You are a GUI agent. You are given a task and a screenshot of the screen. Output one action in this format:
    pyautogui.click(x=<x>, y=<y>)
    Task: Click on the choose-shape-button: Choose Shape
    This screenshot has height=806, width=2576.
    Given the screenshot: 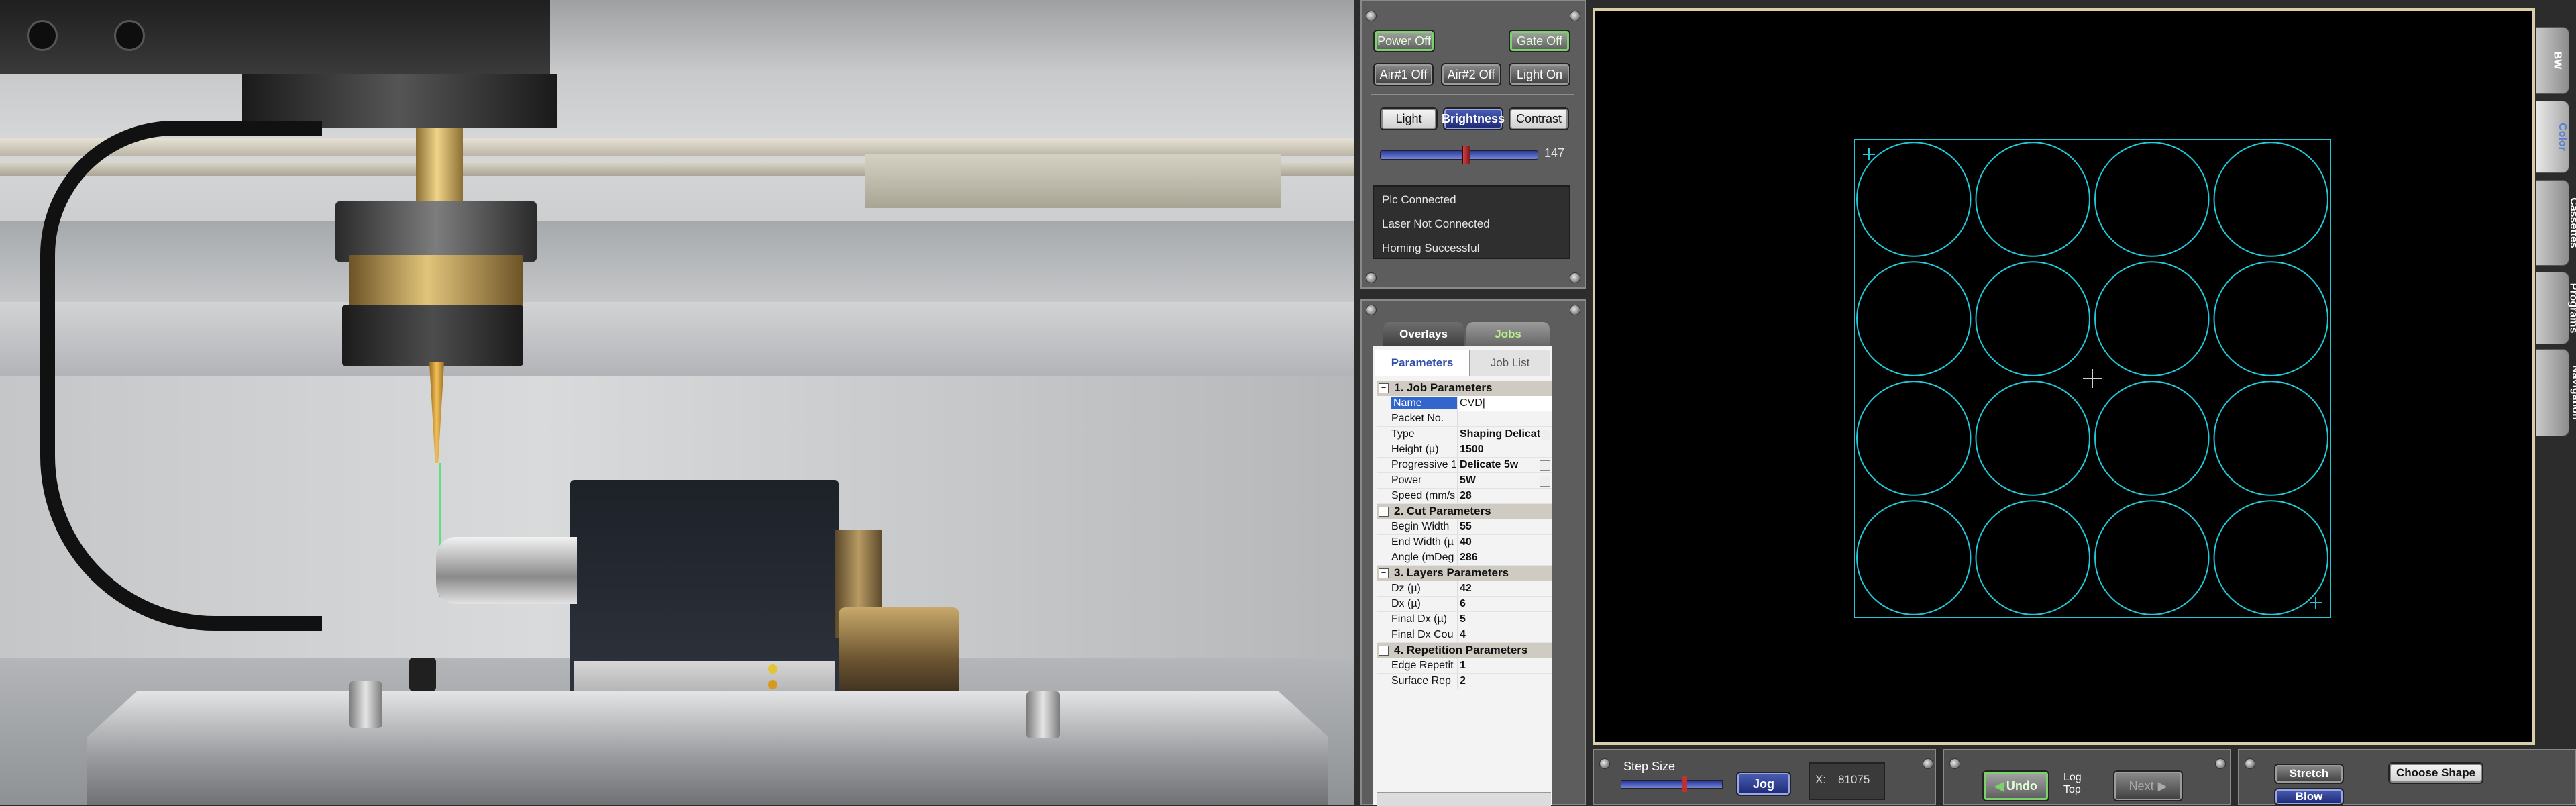 What is the action you would take?
    pyautogui.click(x=2435, y=773)
    